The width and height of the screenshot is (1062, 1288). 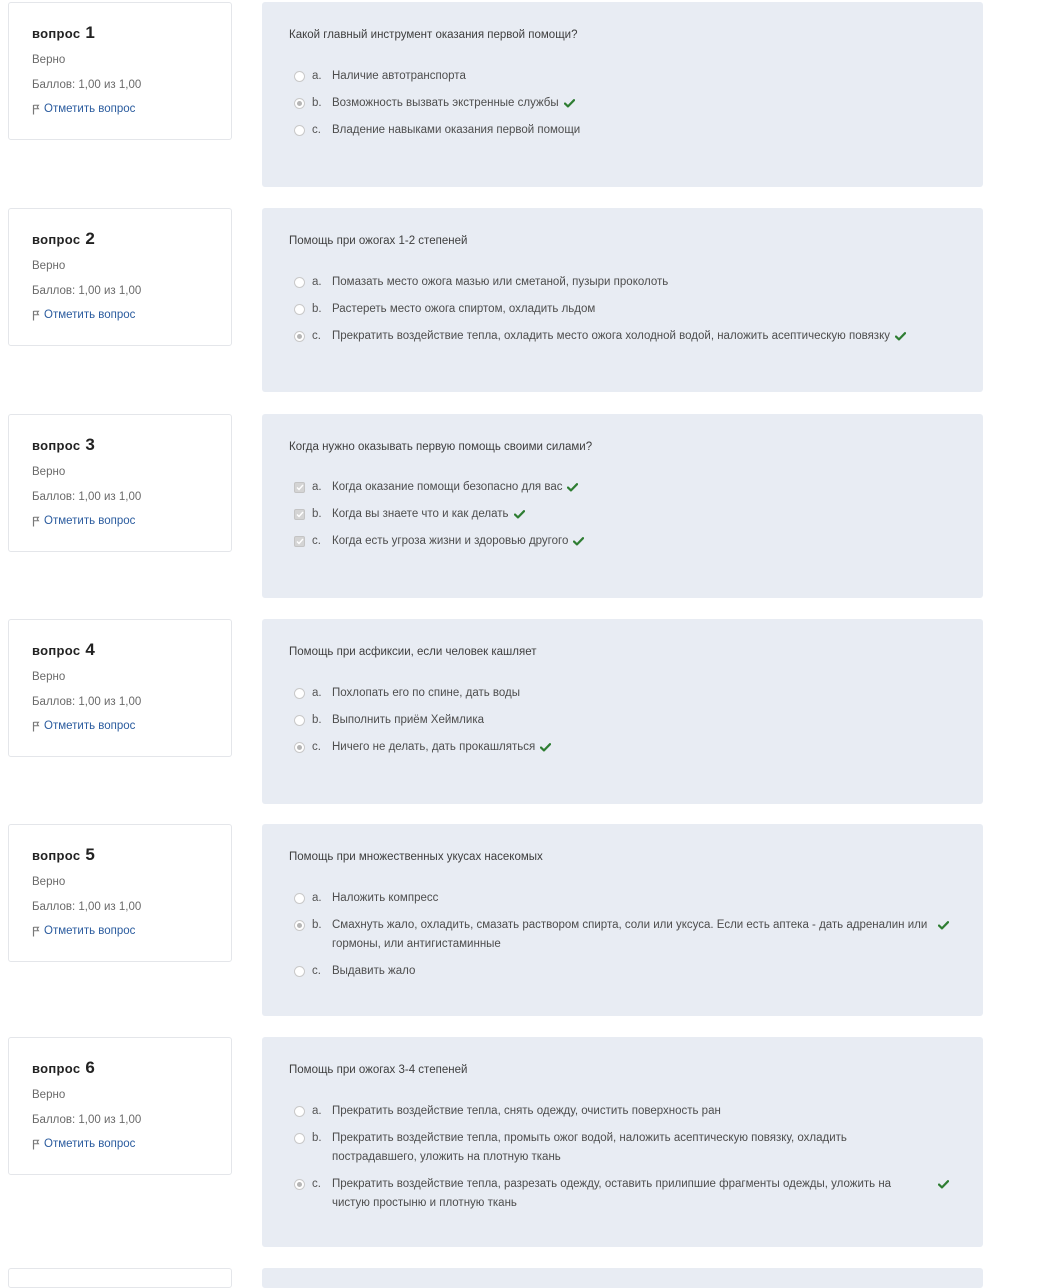 I want to click on answer-option: b. Возможность вызвать экстренные службы, so click(x=614, y=103).